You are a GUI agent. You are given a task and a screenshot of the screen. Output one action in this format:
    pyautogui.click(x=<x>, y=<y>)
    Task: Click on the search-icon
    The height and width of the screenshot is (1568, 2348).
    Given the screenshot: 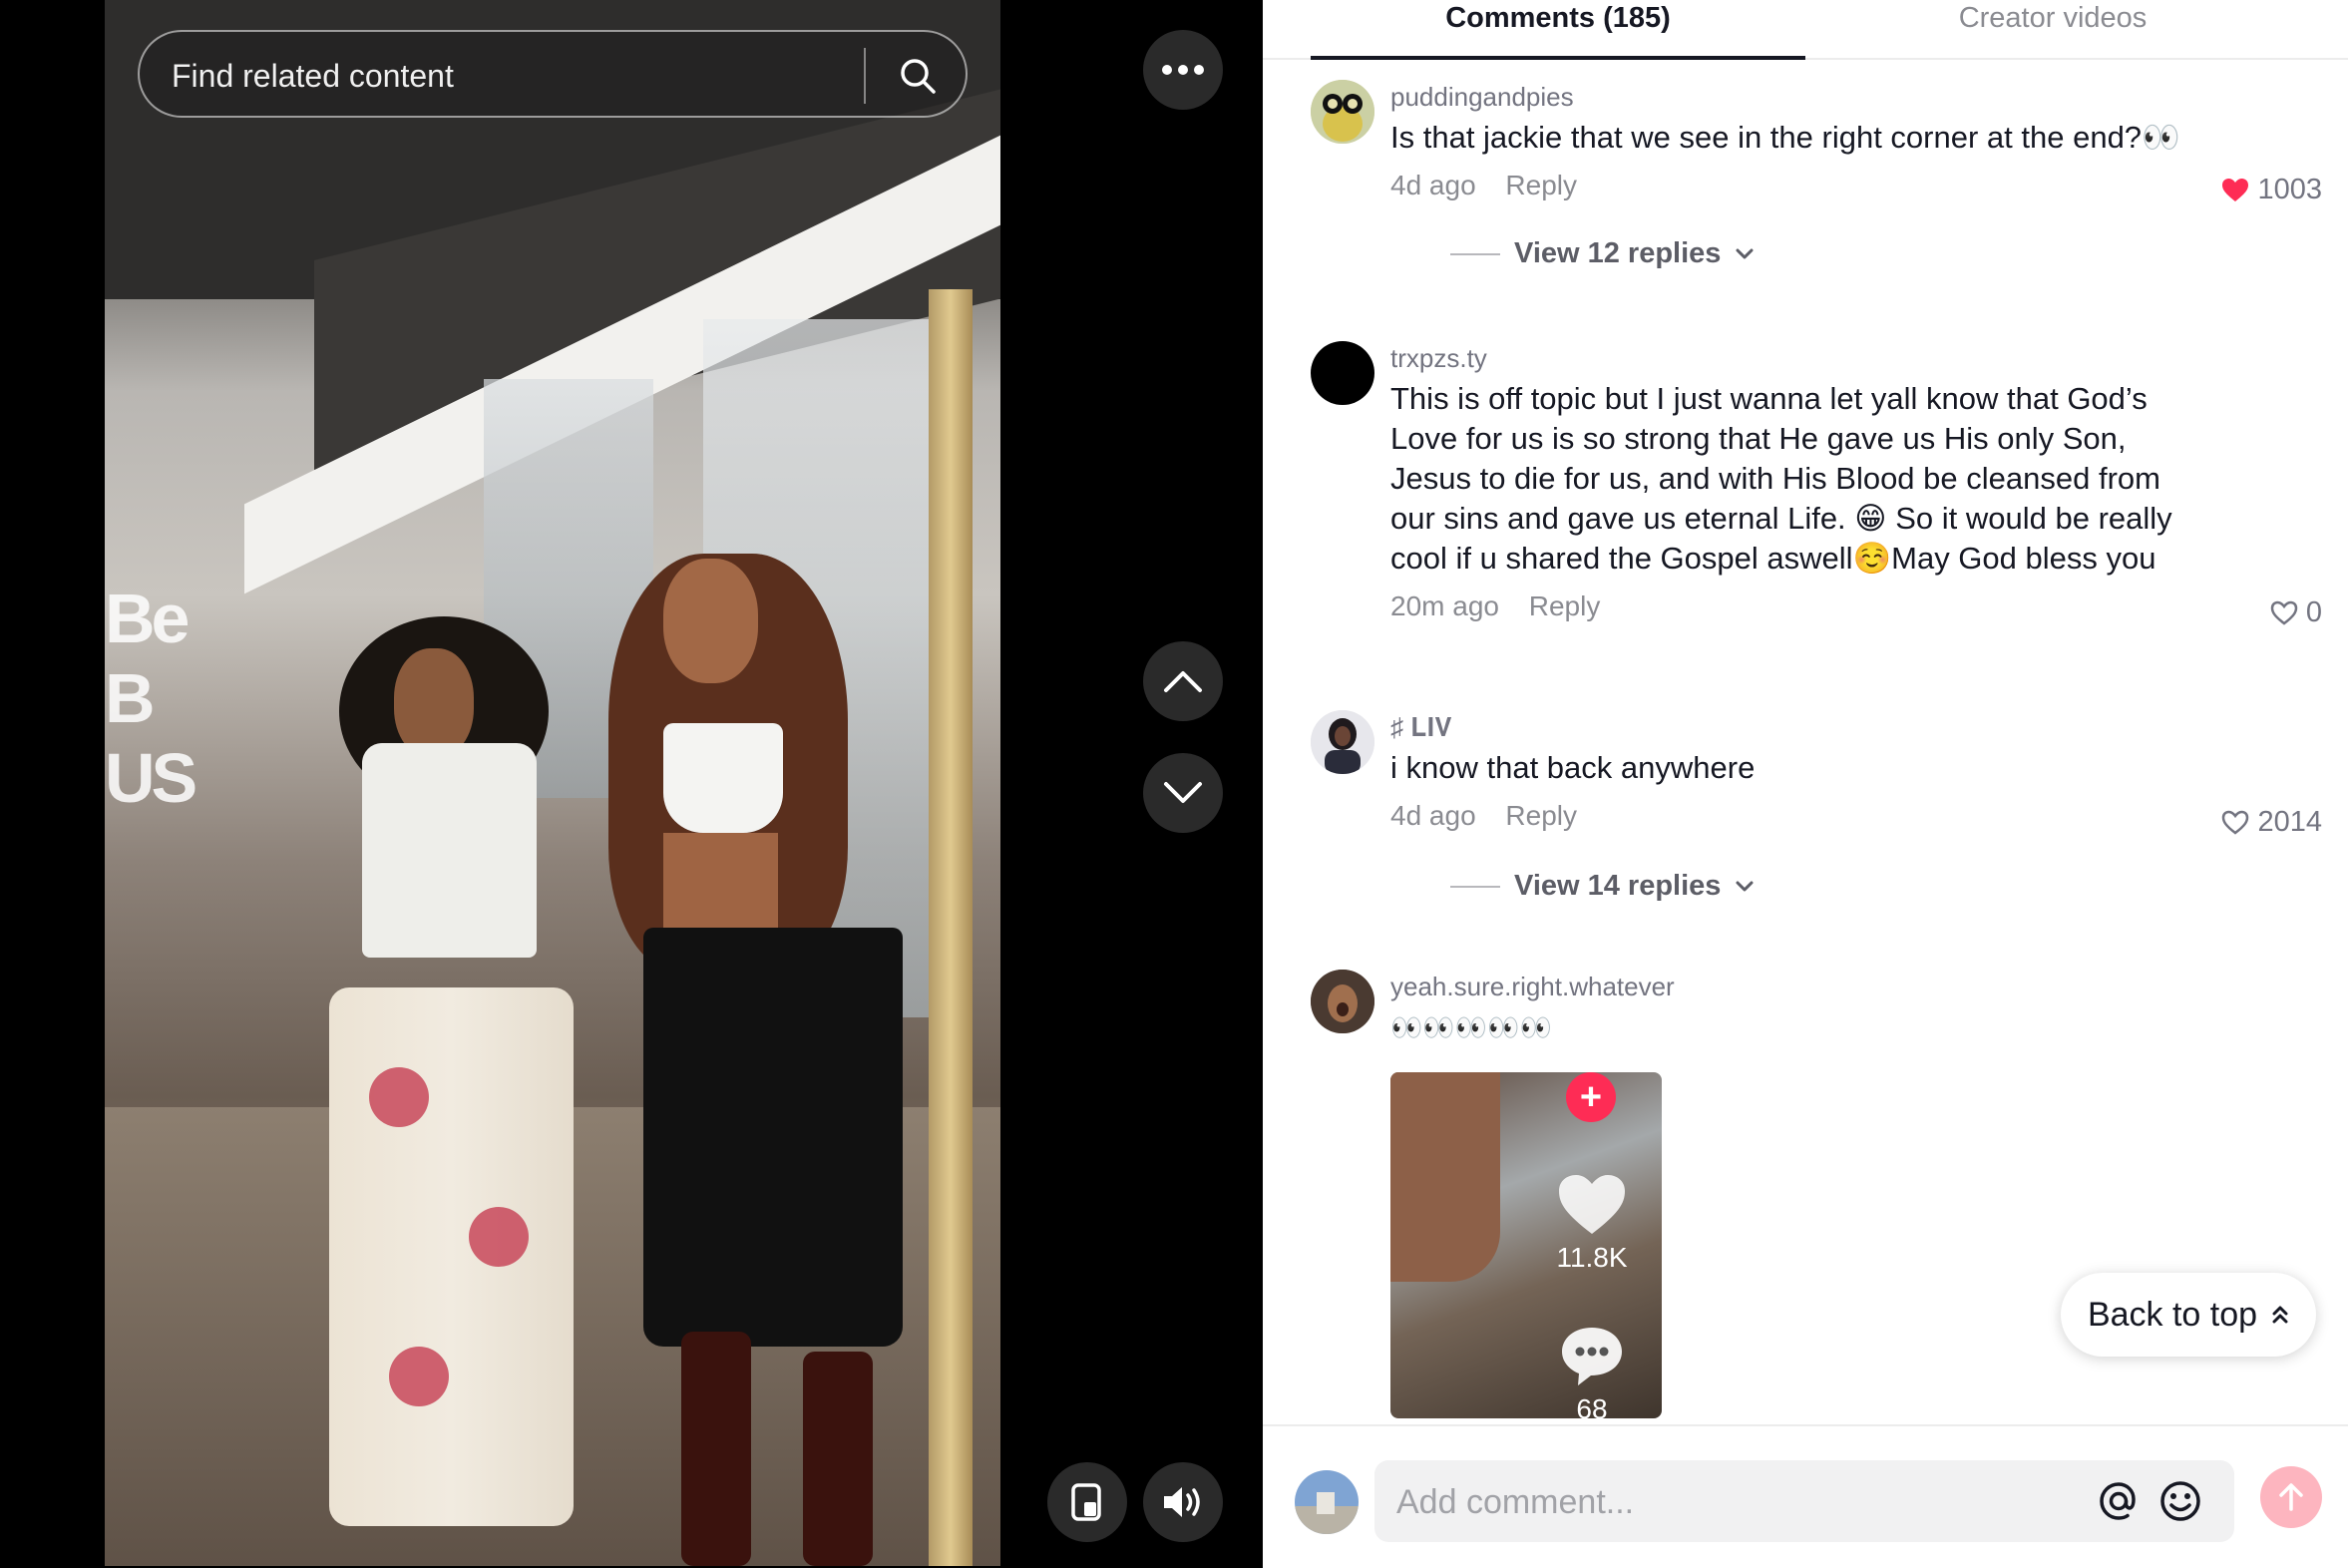 What is the action you would take?
    pyautogui.click(x=918, y=77)
    